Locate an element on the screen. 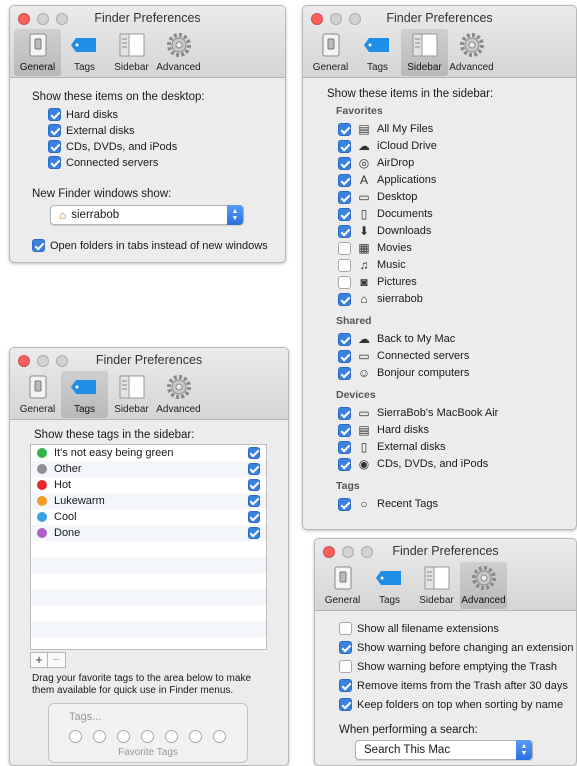 This screenshot has height=766, width=577. desktop-option: Hard disks is located at coordinates (83, 114).